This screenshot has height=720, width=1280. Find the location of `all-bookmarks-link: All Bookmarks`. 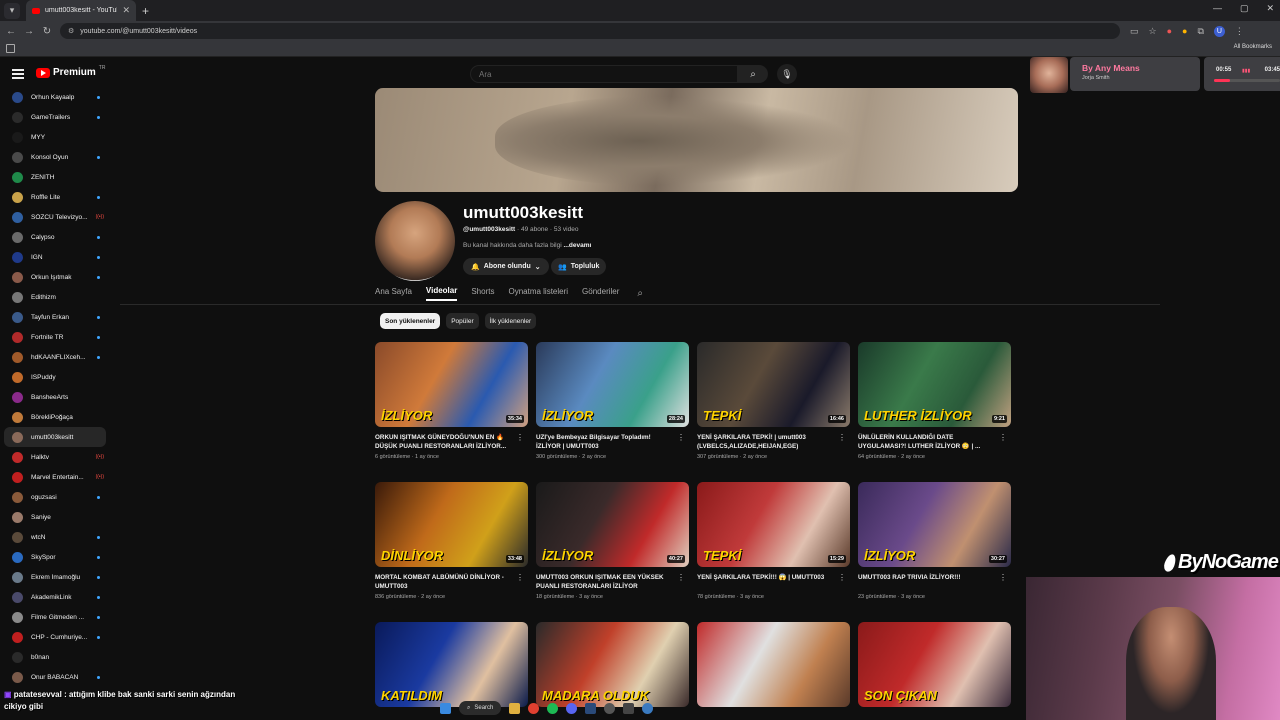

all-bookmarks-link: All Bookmarks is located at coordinates (1253, 47).